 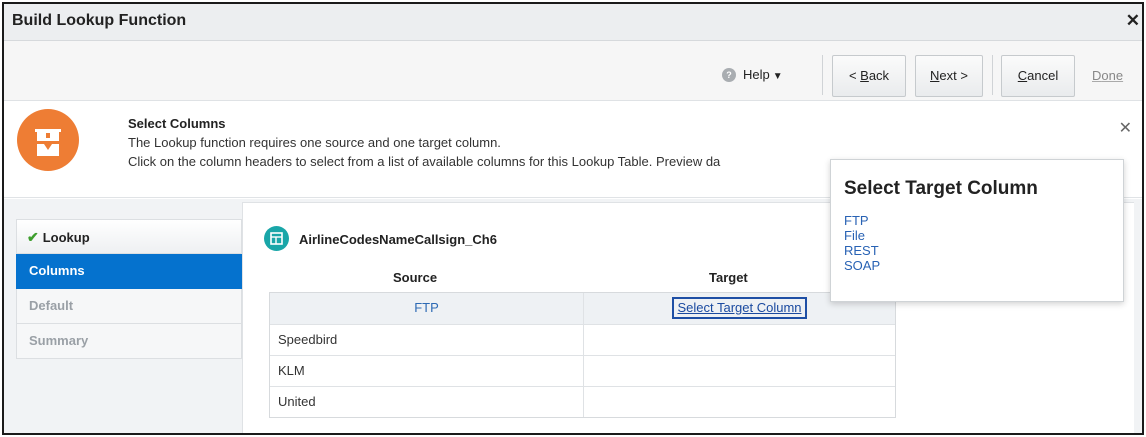 What do you see at coordinates (582, 401) in the screenshot?
I see `table-row: United` at bounding box center [582, 401].